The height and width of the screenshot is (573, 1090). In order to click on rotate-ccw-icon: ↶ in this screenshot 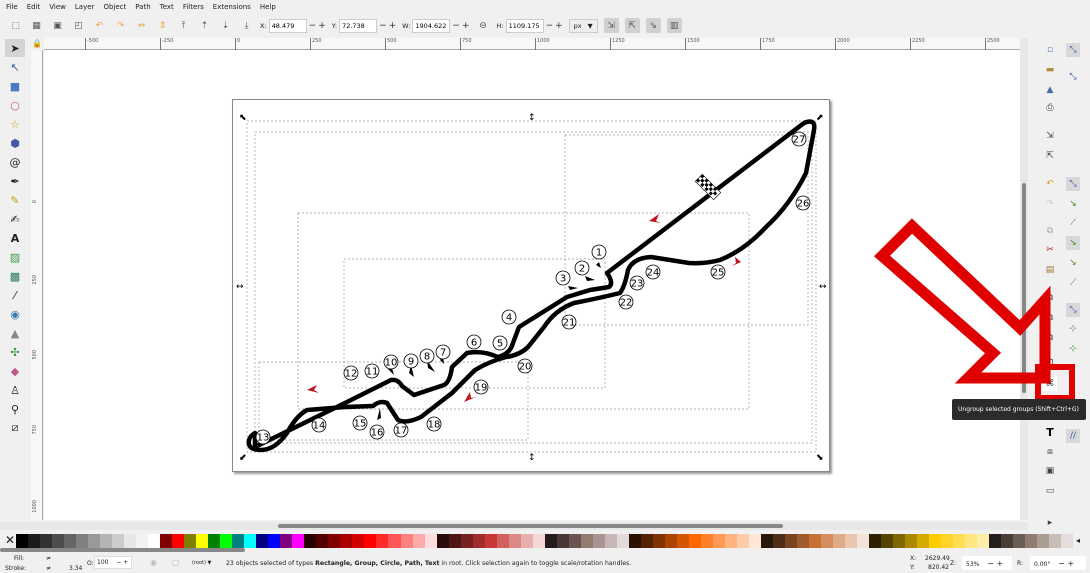, I will do `click(99, 25)`.